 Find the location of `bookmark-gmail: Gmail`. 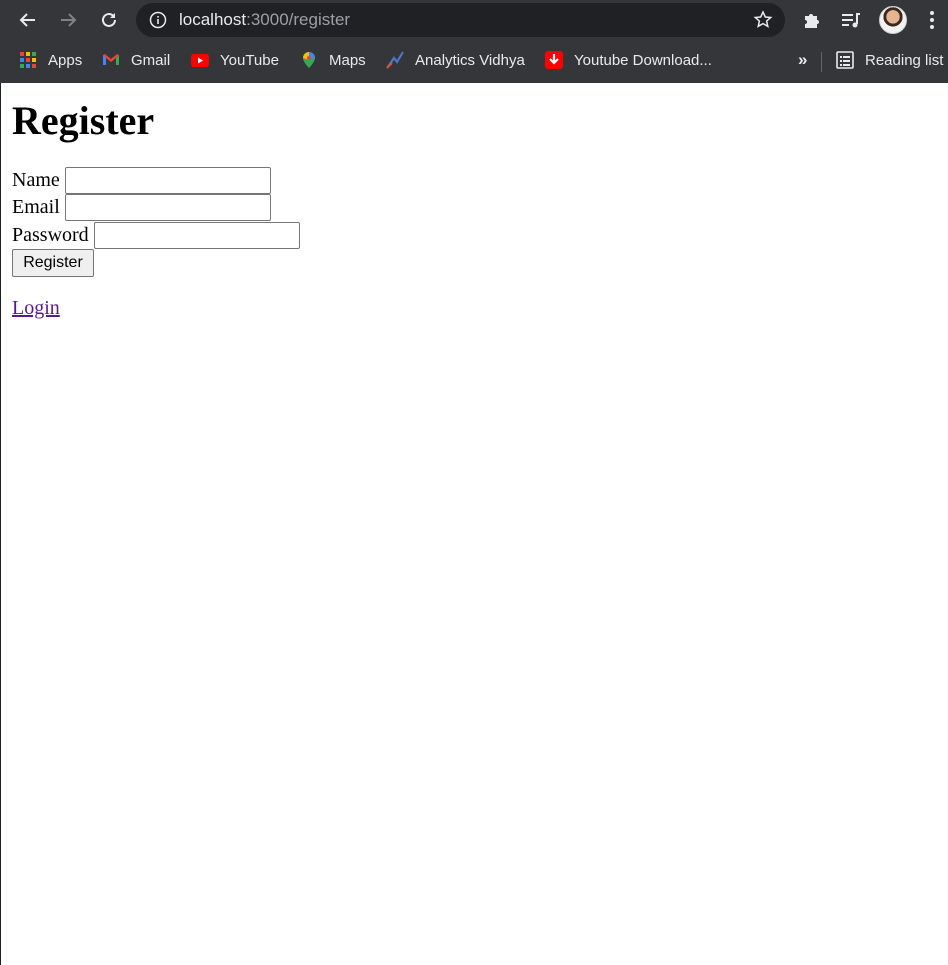

bookmark-gmail: Gmail is located at coordinates (136, 60).